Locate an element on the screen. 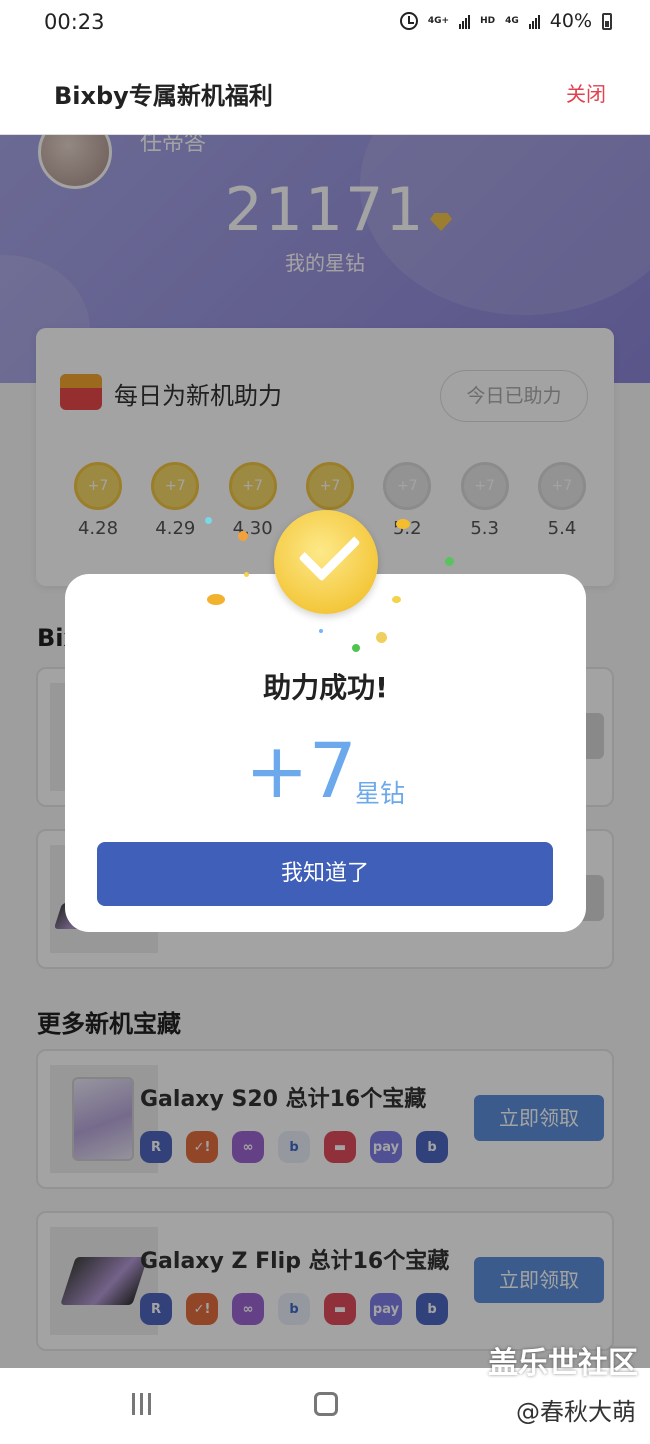 This screenshot has width=650, height=1444. recent-apps-icon is located at coordinates (141, 1404).